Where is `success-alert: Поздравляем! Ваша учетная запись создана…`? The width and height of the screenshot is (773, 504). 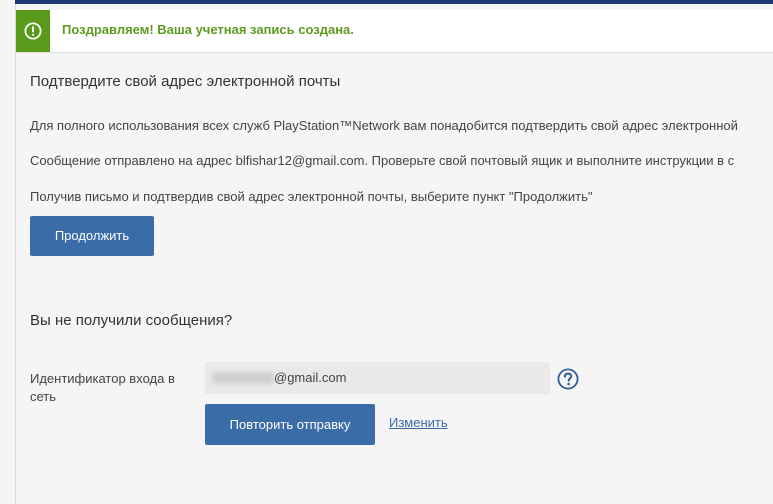
success-alert: Поздравляем! Ваша учетная запись создана… is located at coordinates (394, 31).